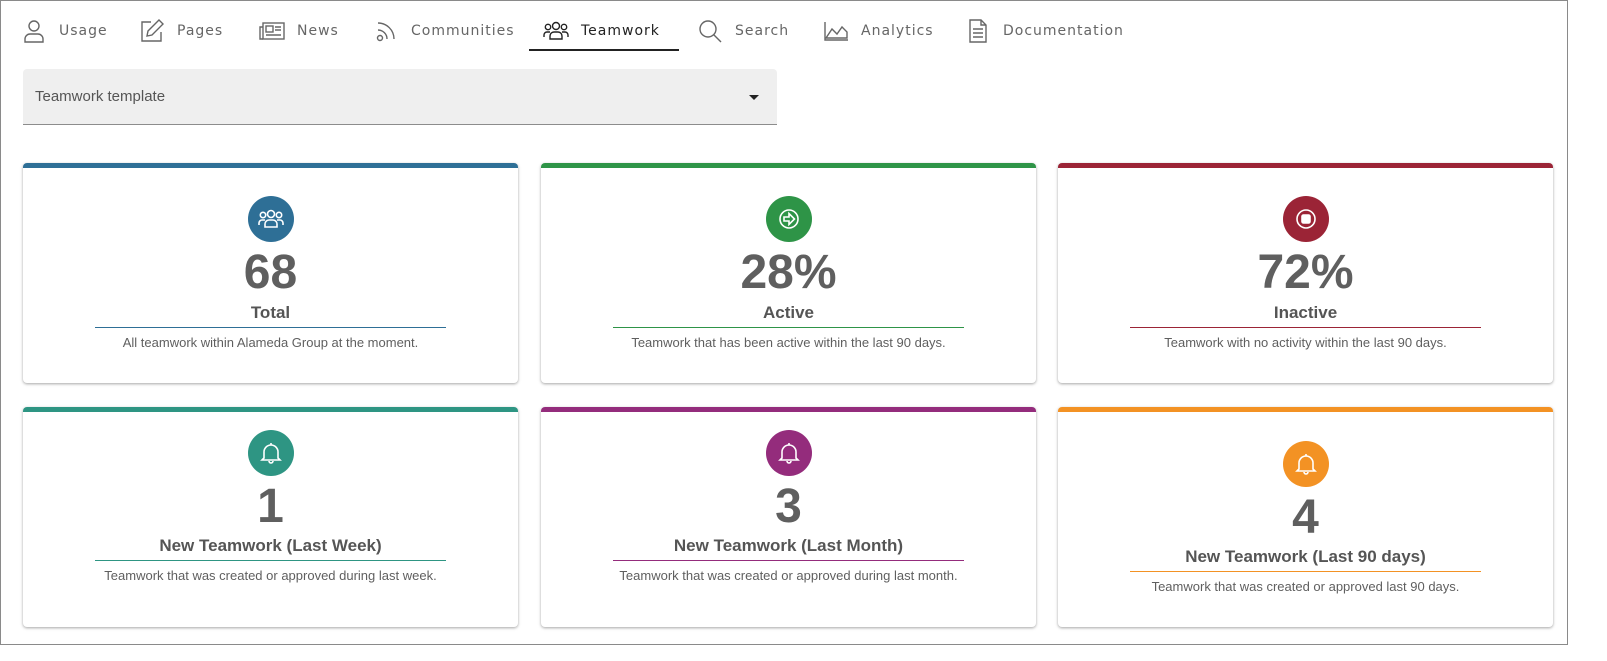 Image resolution: width=1607 pixels, height=661 pixels. I want to click on edit-icon, so click(152, 31).